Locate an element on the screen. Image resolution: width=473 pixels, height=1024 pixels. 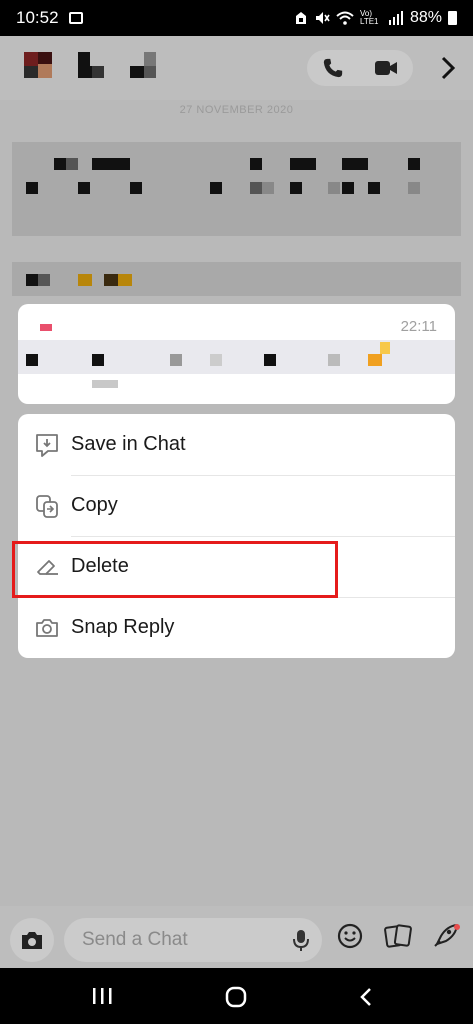
gallery-icon is located at coordinates (75, 18).